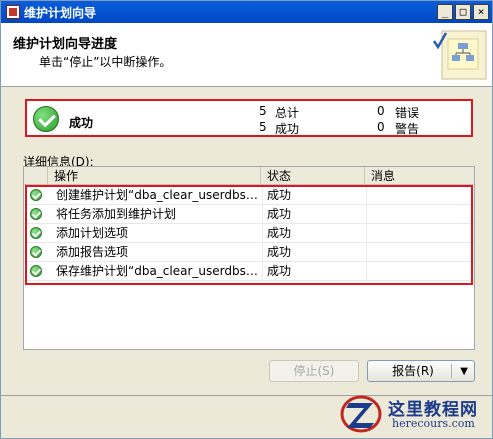 The width and height of the screenshot is (493, 439). I want to click on close-button: ×, so click(481, 12).